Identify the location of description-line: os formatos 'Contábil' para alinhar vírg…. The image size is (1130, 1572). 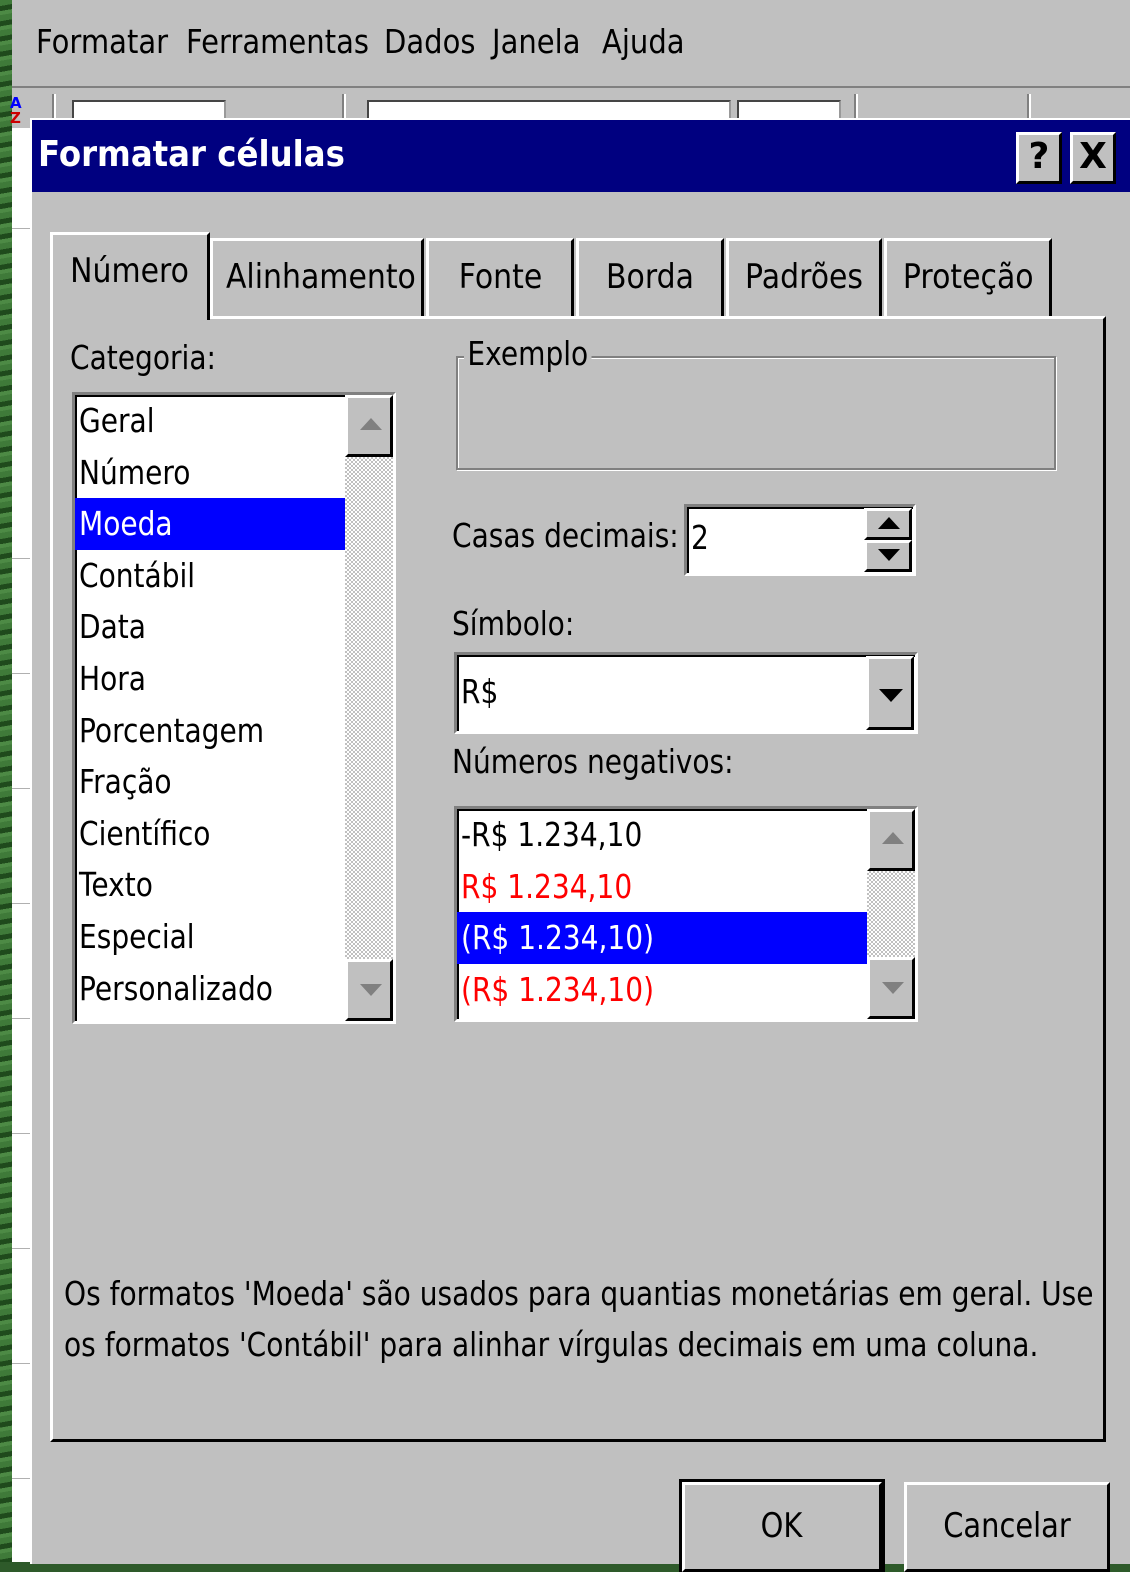
(551, 1344).